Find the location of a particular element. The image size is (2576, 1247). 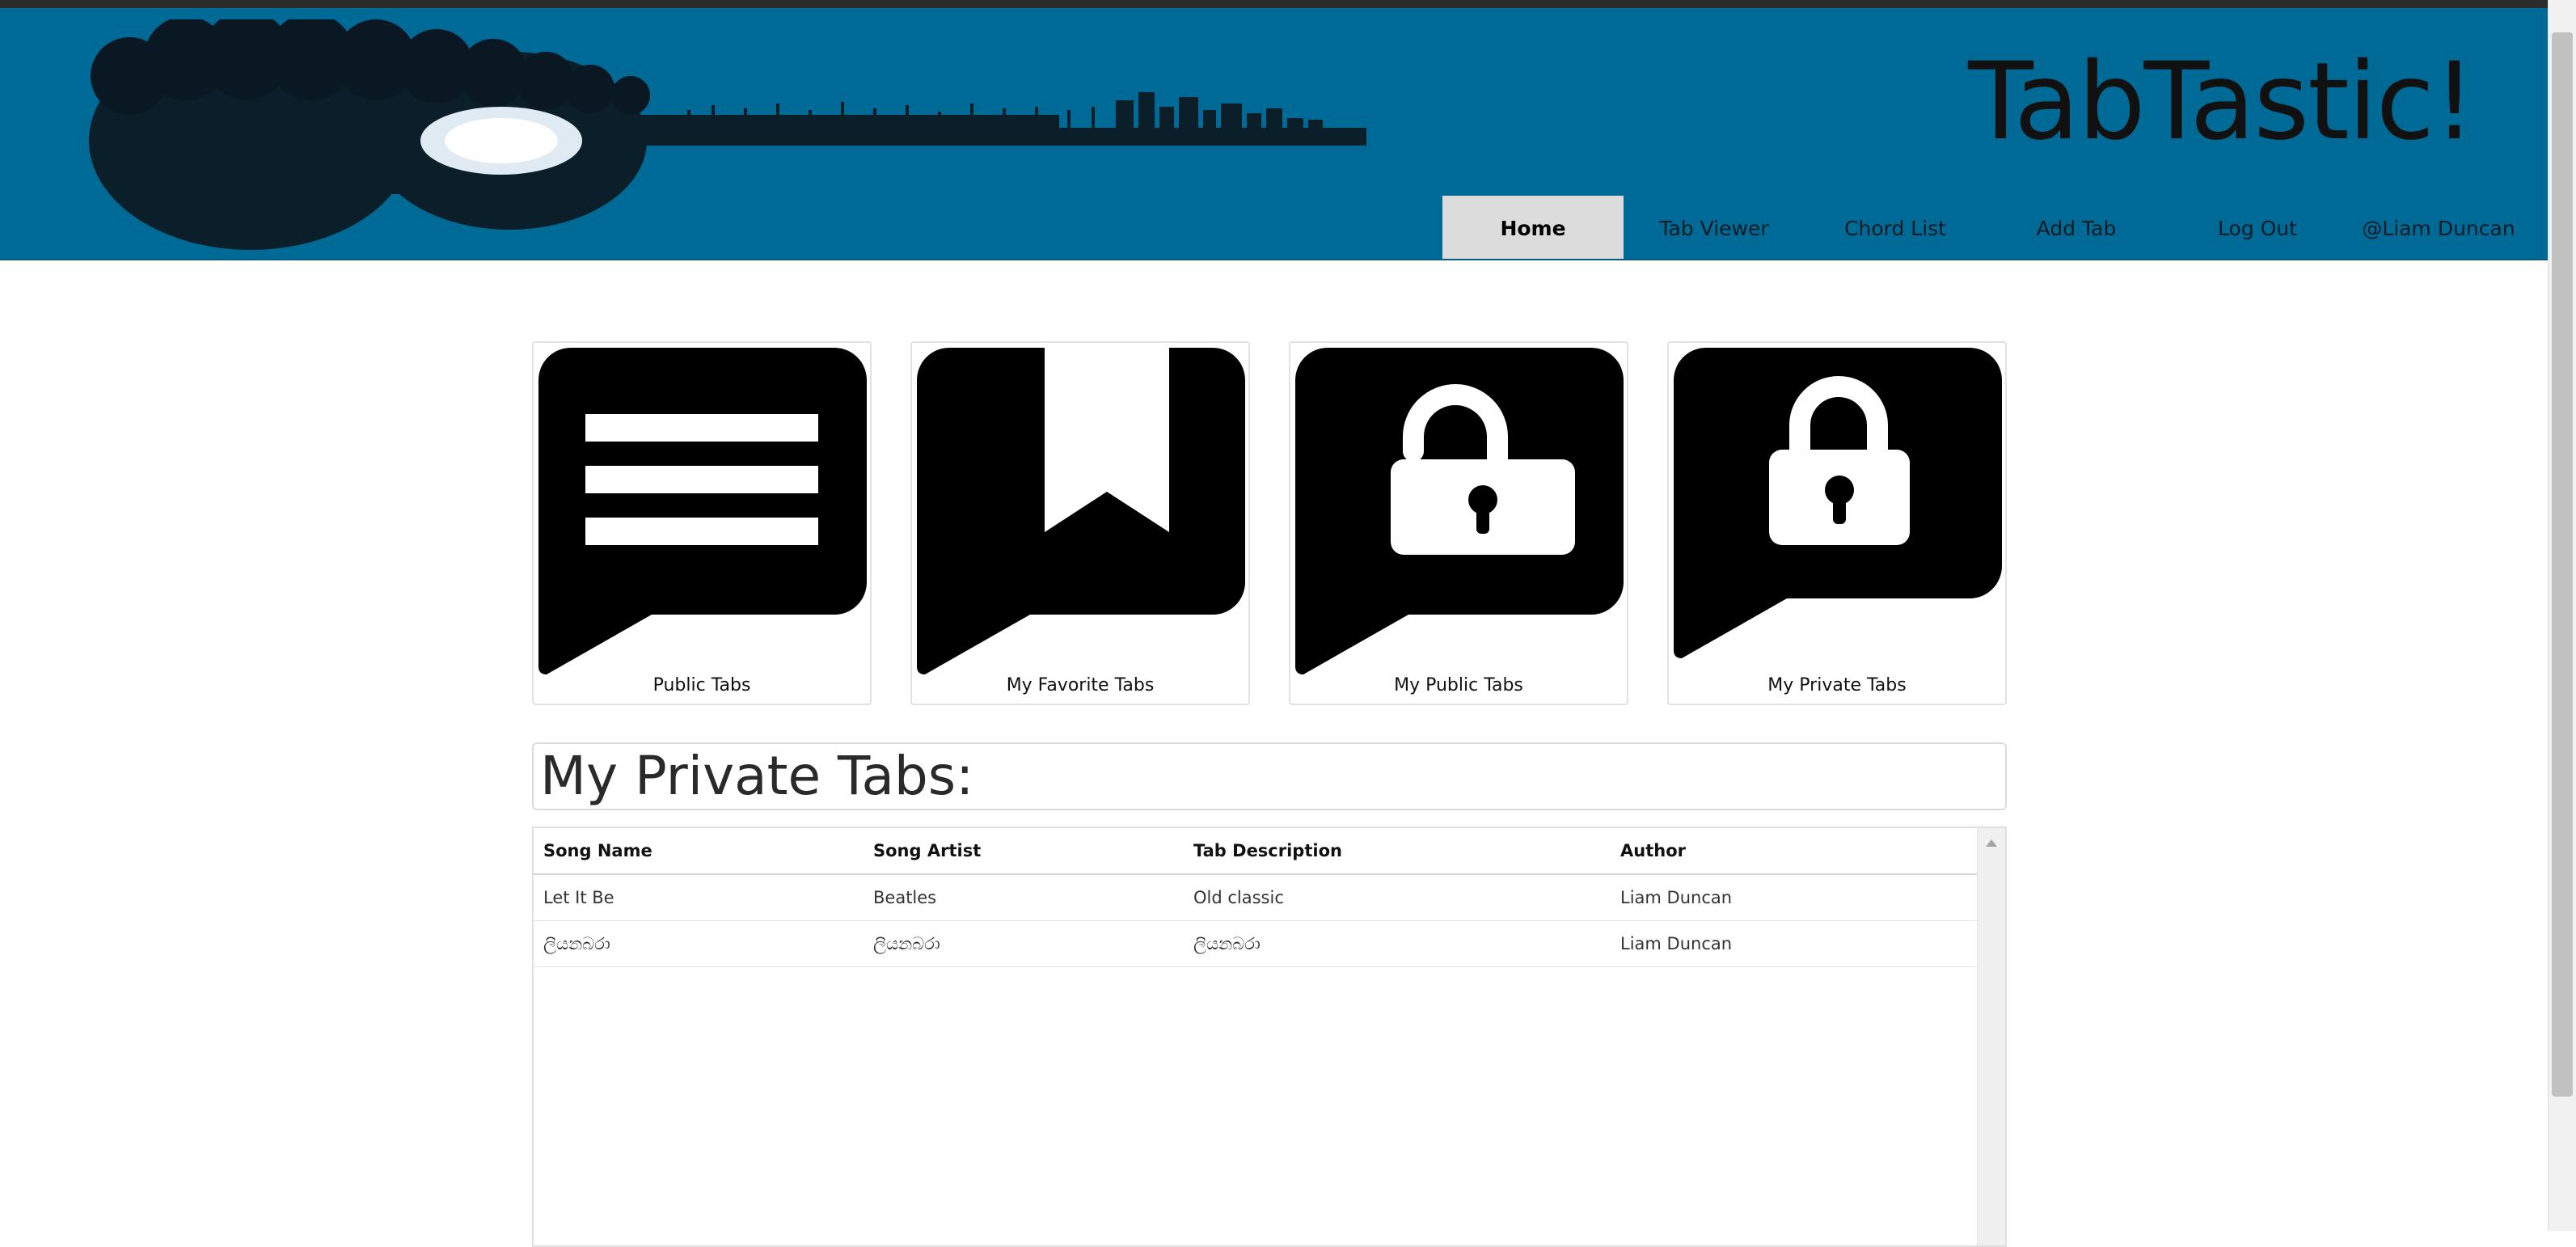

locked-speech-bubble-icon is located at coordinates (1838, 503).